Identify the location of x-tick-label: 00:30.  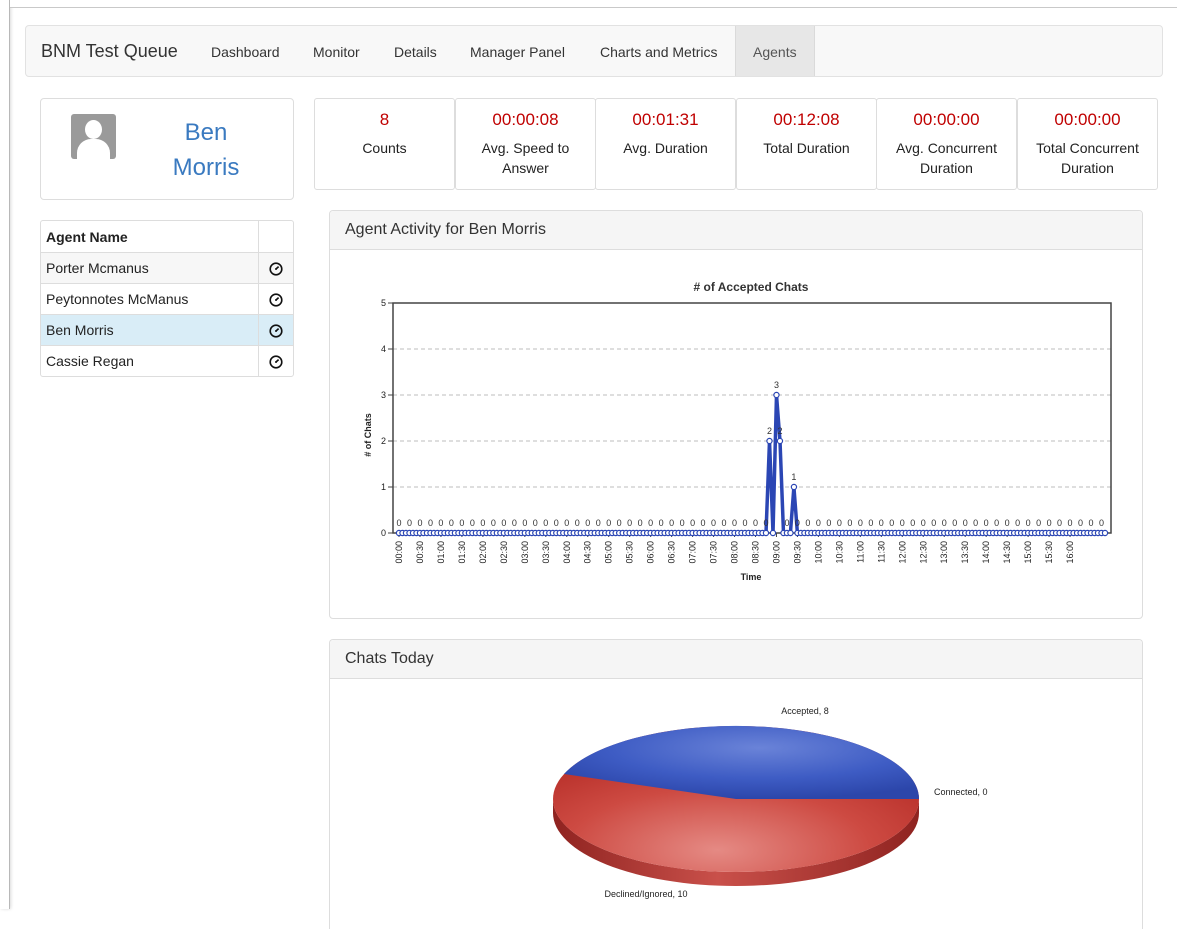
(420, 552).